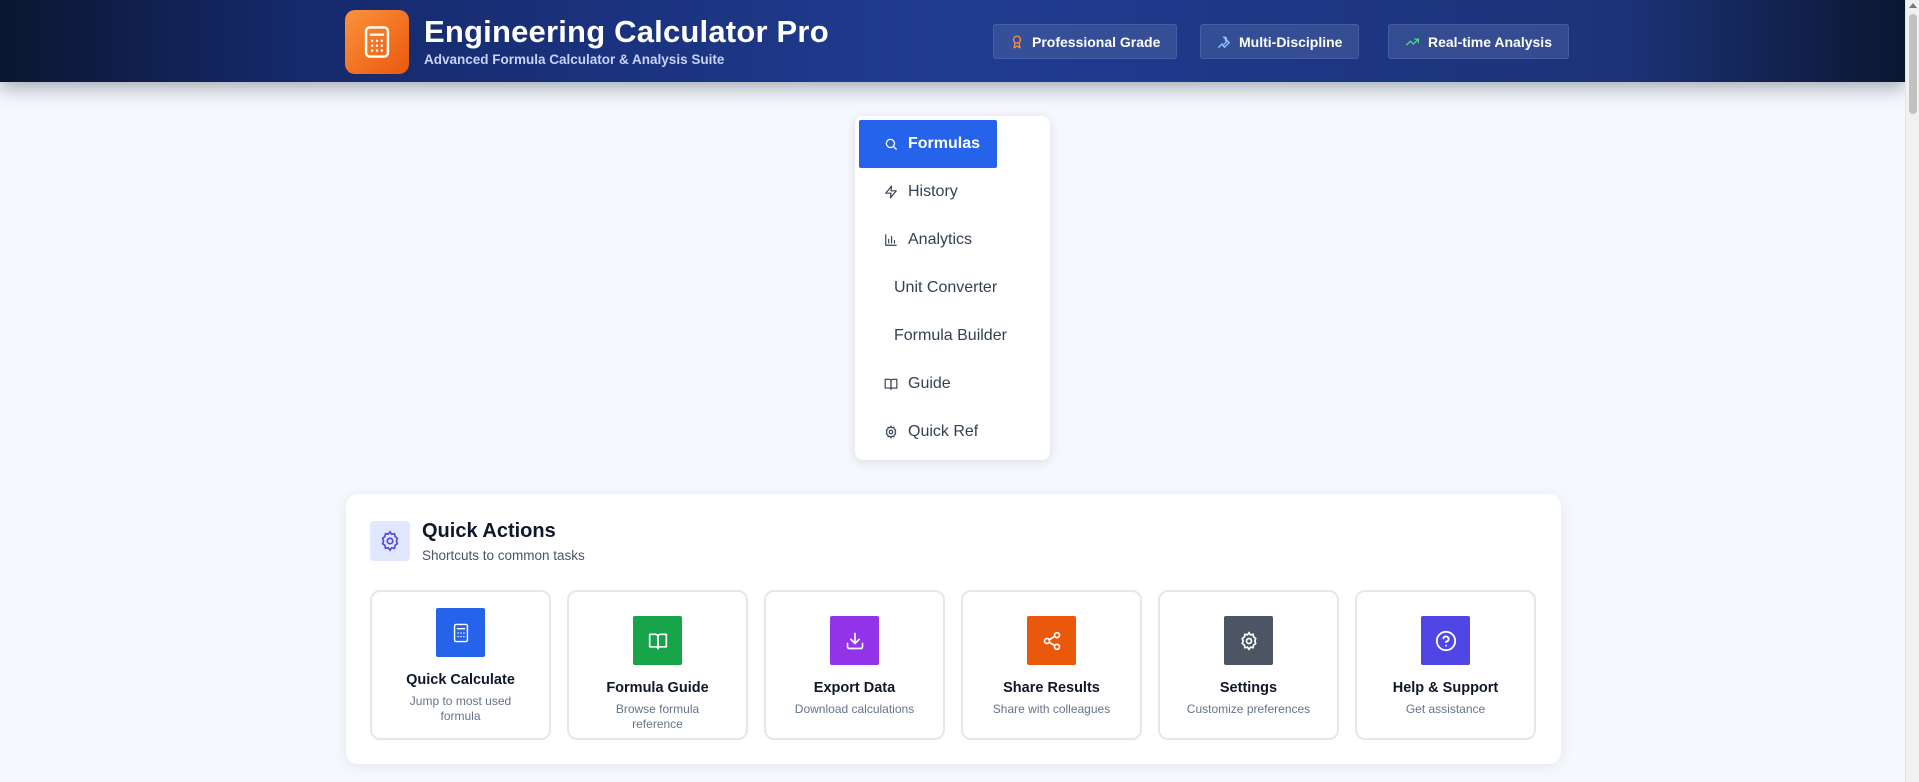  I want to click on nav-item-label: Quick Ref, so click(943, 431).